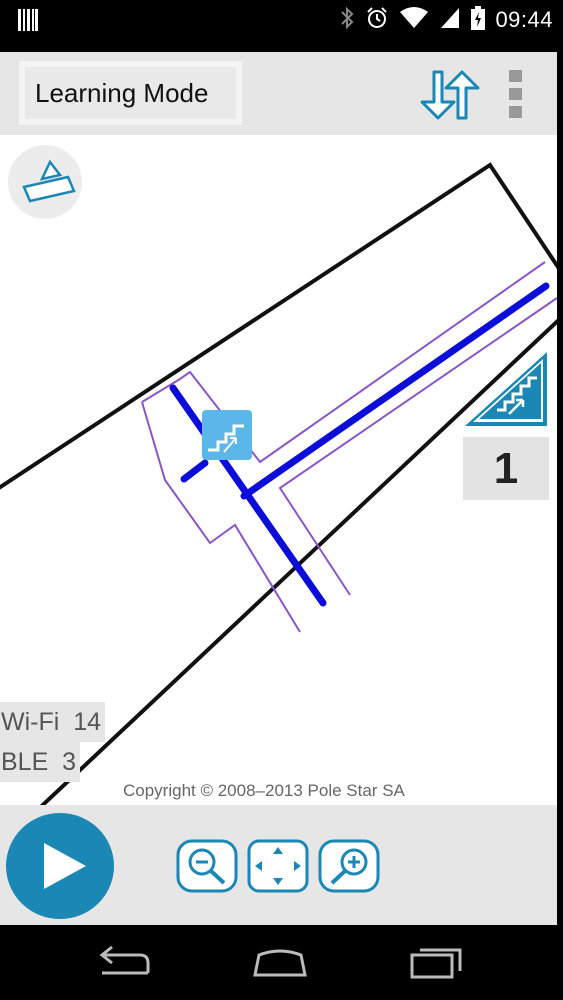 This screenshot has height=1000, width=563. I want to click on screen-edge, so click(560, 482).